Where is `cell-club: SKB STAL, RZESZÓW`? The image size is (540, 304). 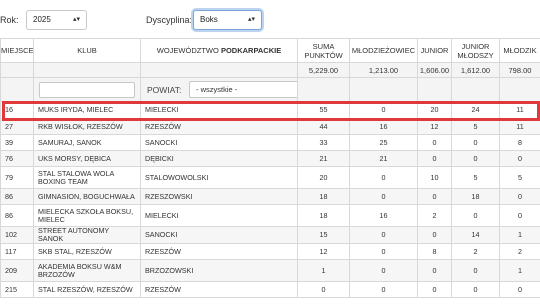
cell-club: SKB STAL, RZESZÓW is located at coordinates (87, 251).